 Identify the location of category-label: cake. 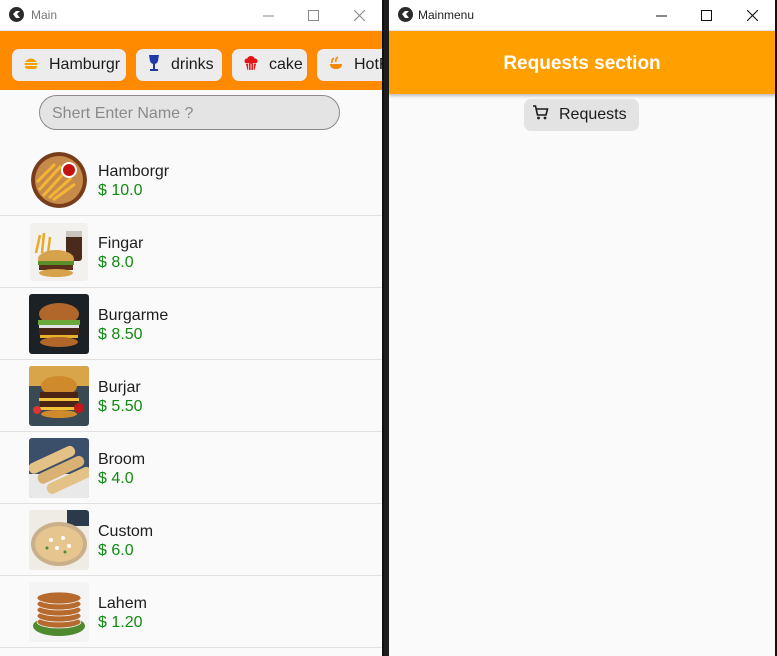
(286, 64).